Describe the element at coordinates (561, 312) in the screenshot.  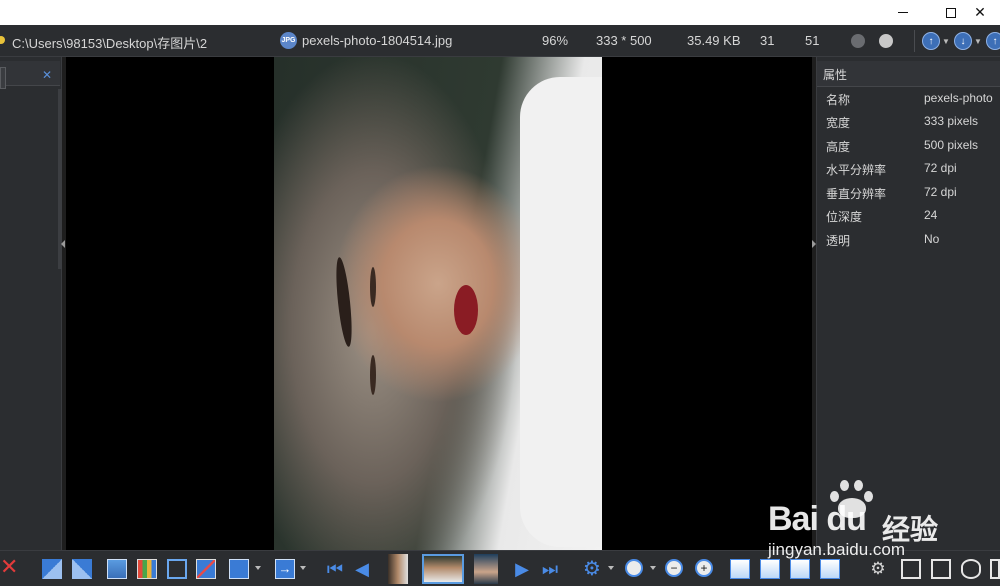
I see `photo-shirt` at that location.